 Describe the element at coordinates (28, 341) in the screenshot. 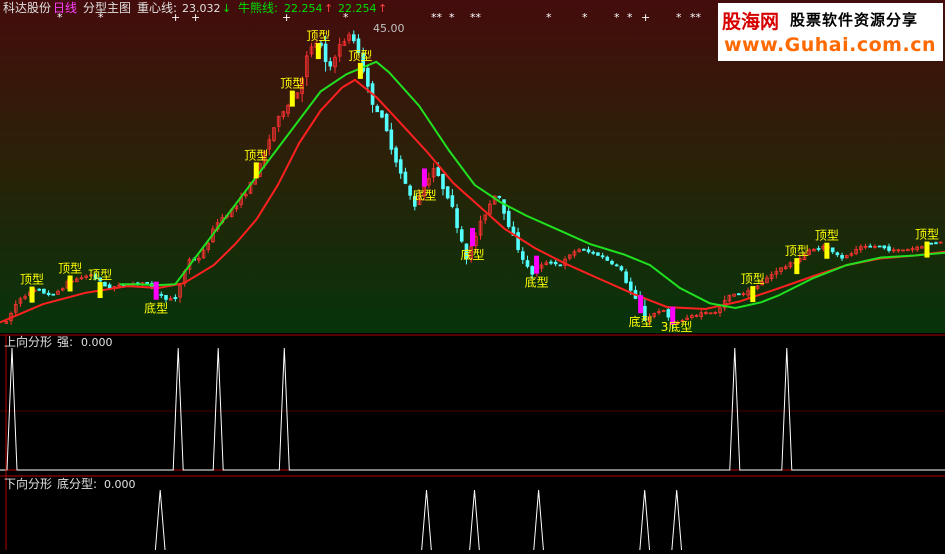

I see `up-panel-title: 上向分形` at that location.